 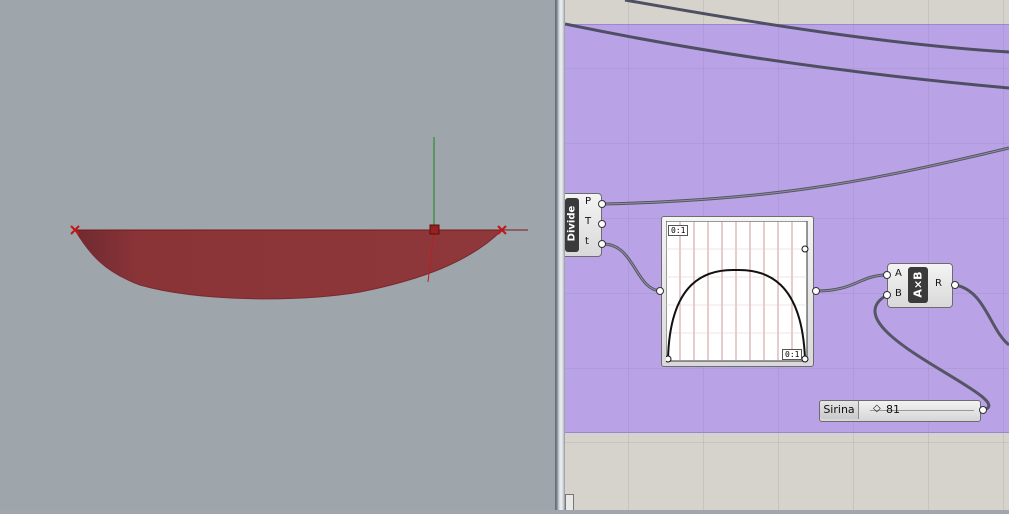 I want to click on output-label-r: R, so click(x=938, y=283).